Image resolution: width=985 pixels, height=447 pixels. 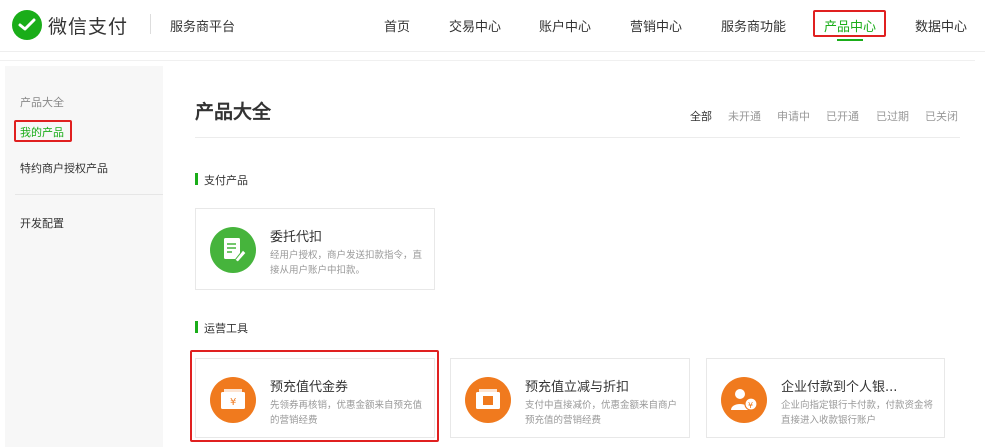 I want to click on sidebar-item-authorized-products: 特约商户授权产品, so click(x=64, y=168).